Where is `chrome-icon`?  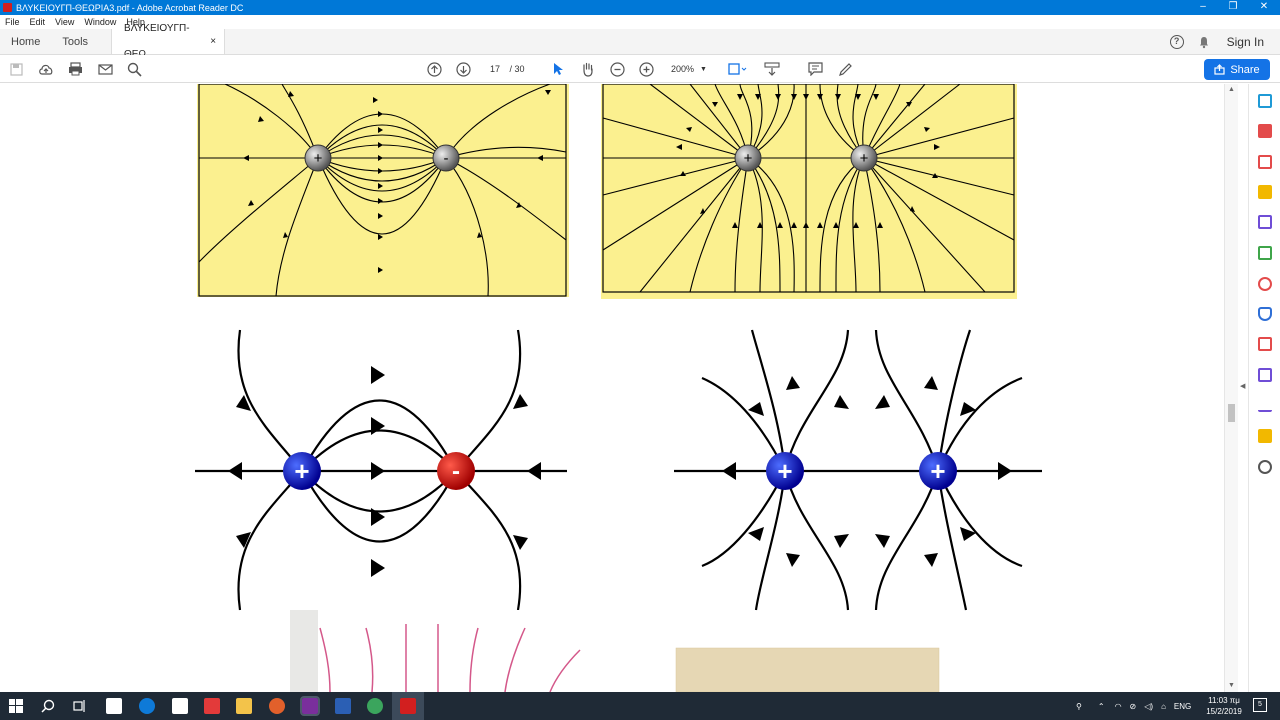
chrome-icon is located at coordinates (375, 706).